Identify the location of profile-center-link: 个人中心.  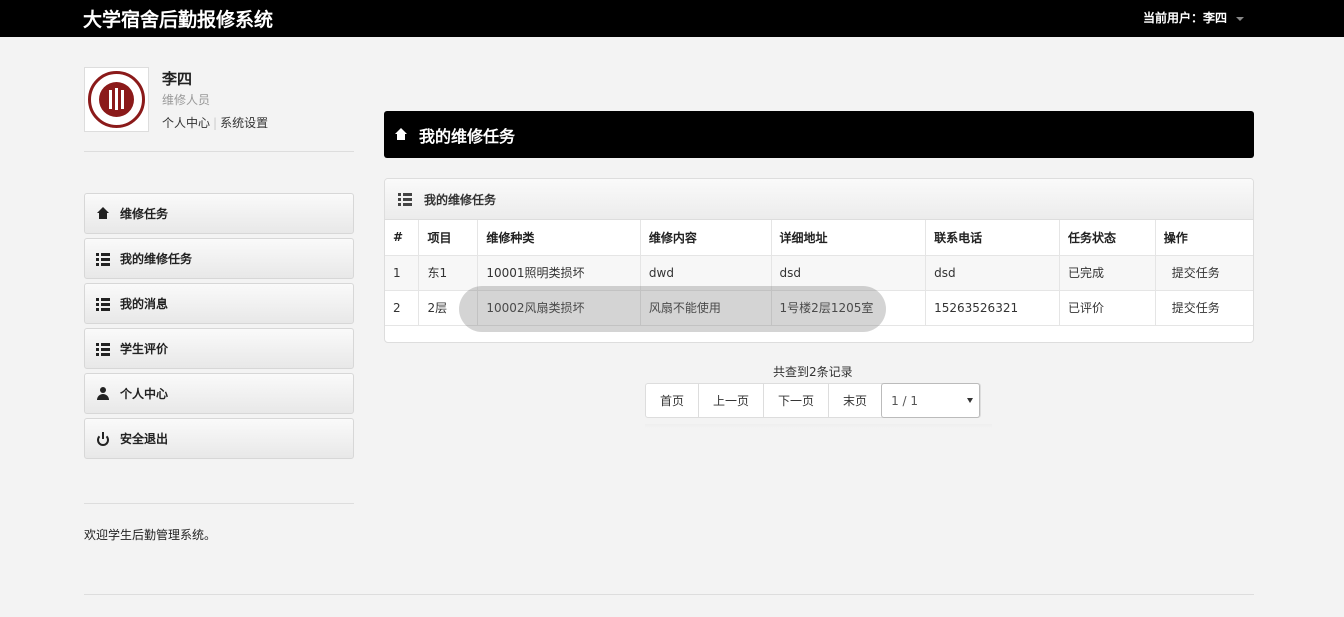
(186, 123).